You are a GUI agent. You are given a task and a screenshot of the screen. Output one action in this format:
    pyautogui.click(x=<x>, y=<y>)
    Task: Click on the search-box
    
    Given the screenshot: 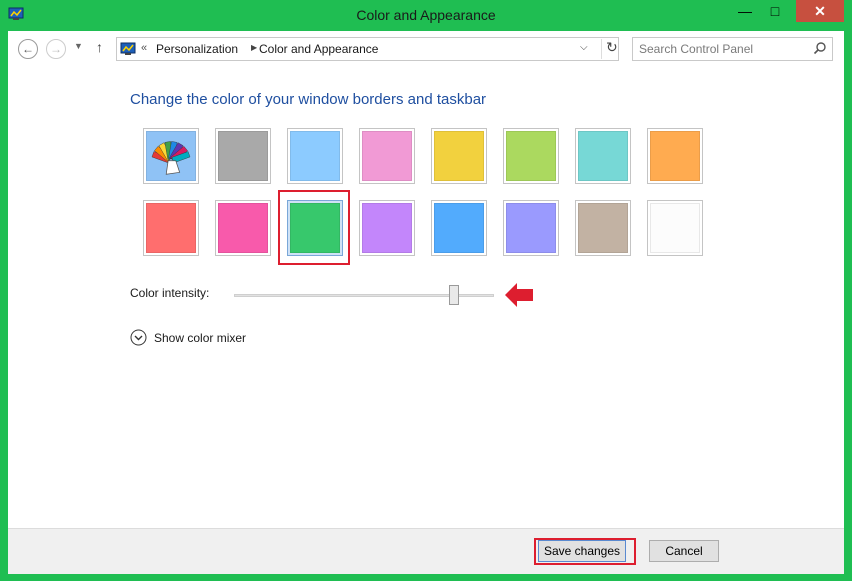 What is the action you would take?
    pyautogui.click(x=732, y=49)
    